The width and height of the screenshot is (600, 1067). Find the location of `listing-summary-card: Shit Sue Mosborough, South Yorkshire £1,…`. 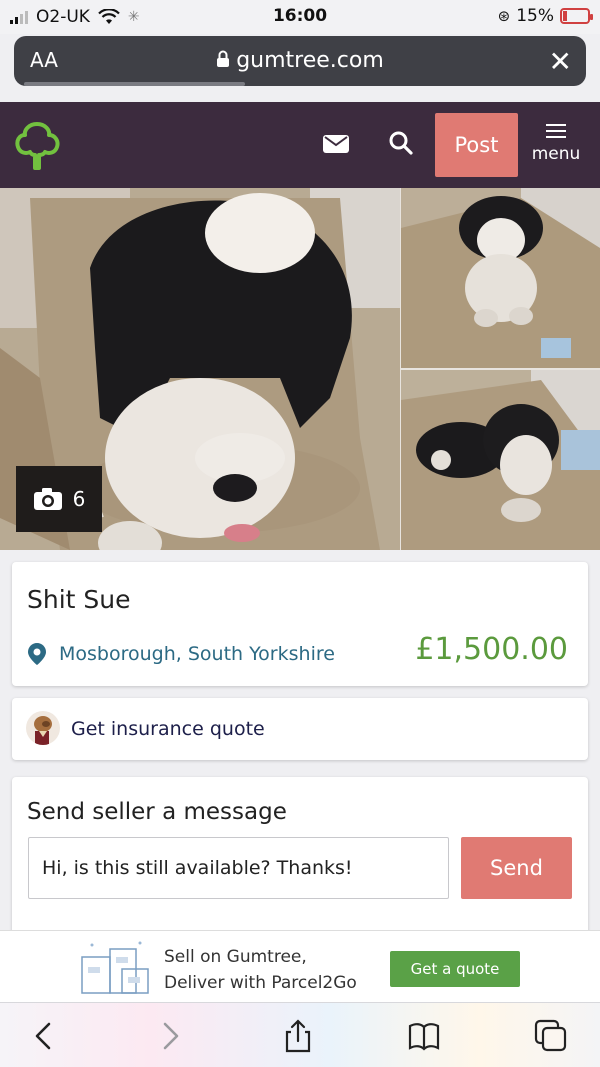

listing-summary-card: Shit Sue Mosborough, South Yorkshire £1,… is located at coordinates (300, 624).